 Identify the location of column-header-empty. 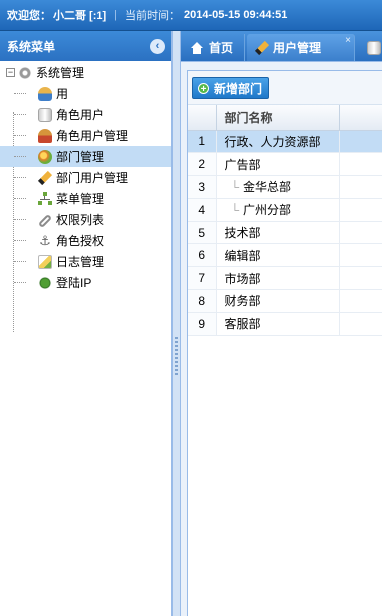
(360, 118).